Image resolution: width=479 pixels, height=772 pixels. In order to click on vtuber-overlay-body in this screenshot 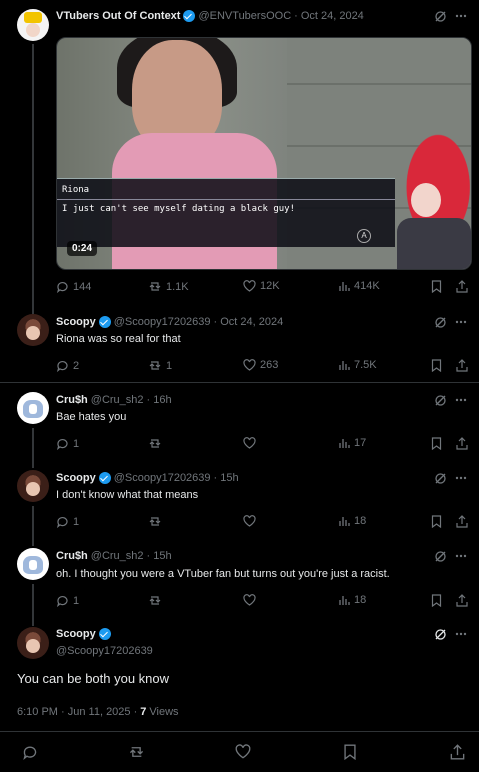, I will do `click(434, 243)`.